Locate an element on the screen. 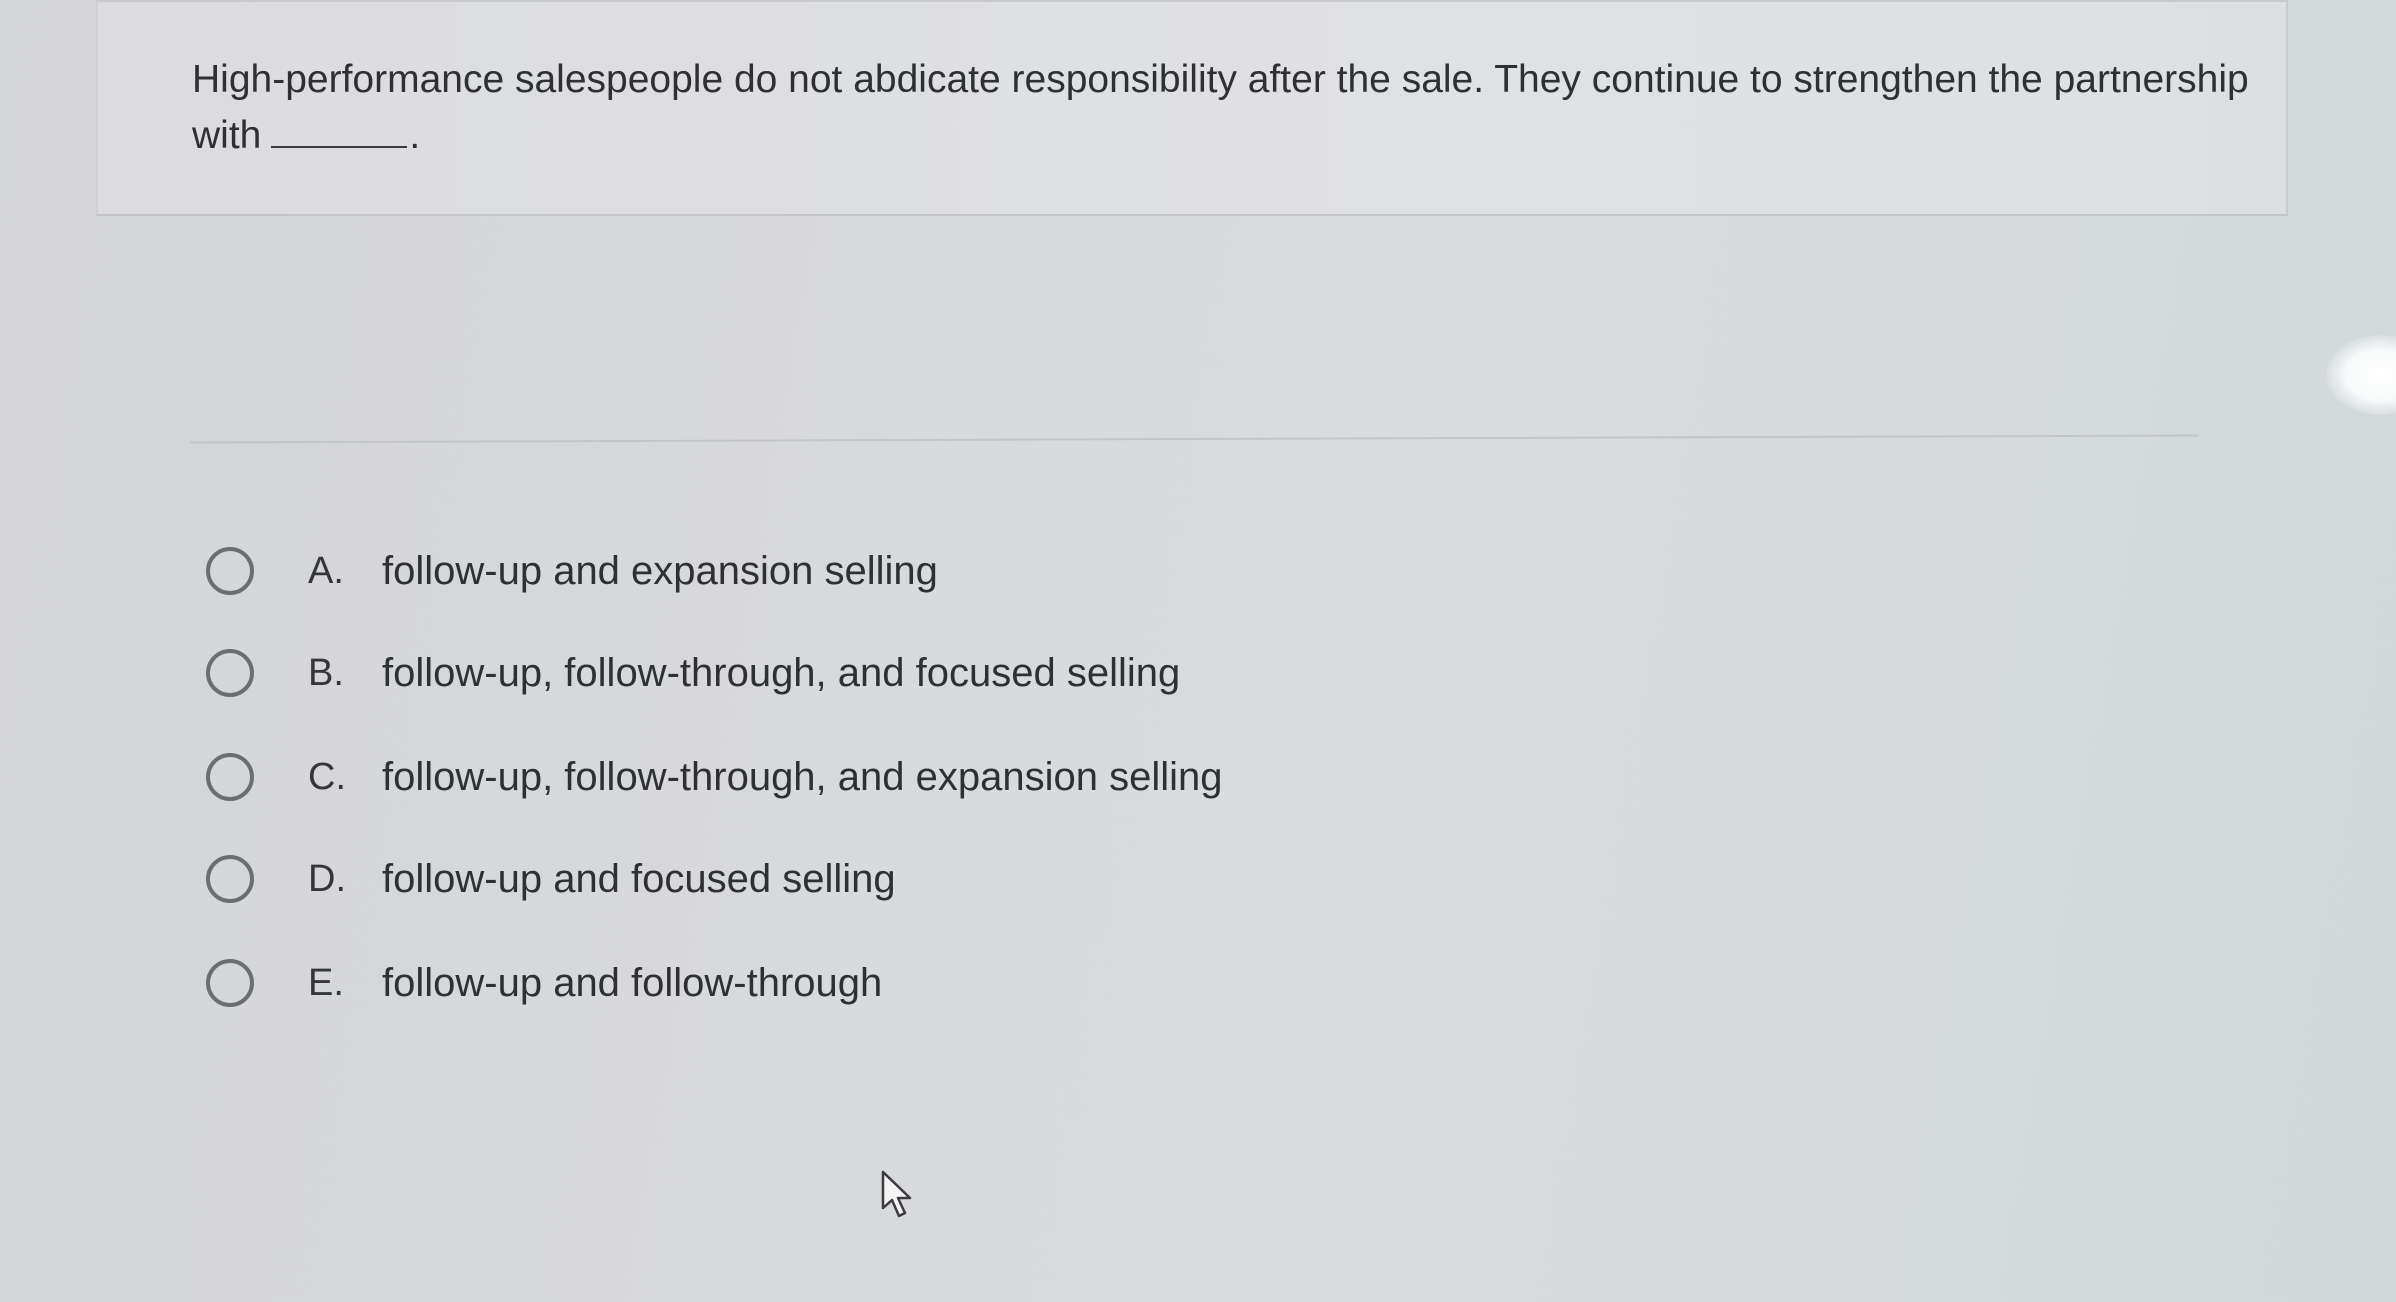 Image resolution: width=2396 pixels, height=1302 pixels. option-text: follow-up and focused selling is located at coordinates (639, 879).